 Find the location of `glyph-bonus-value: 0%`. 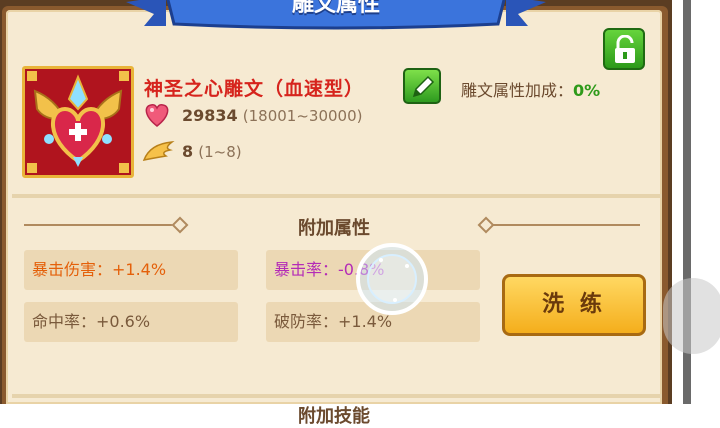

glyph-bonus-value: 0% is located at coordinates (587, 90).